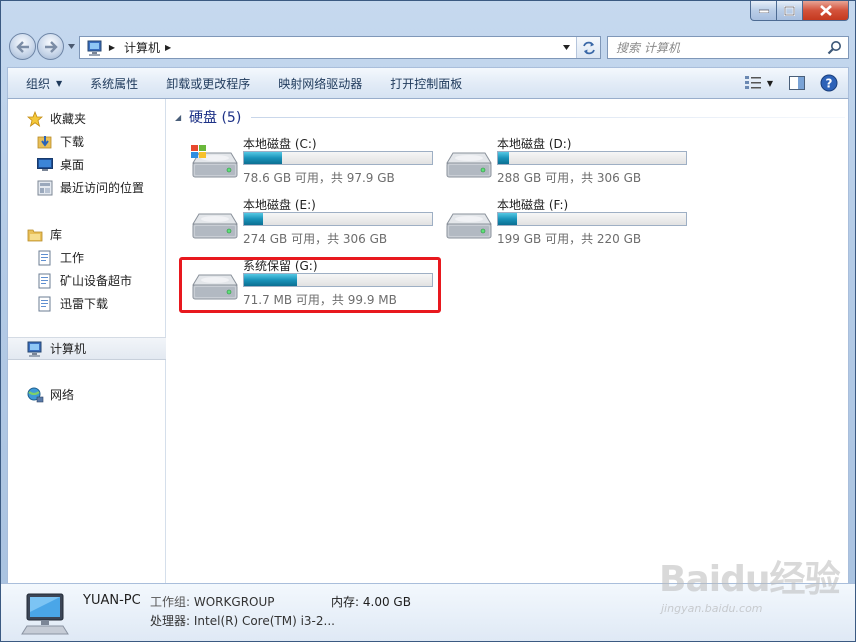 The width and height of the screenshot is (856, 642). I want to click on baidu-watermark: Baidu经验 jingyan.baidu.com, so click(754, 590).